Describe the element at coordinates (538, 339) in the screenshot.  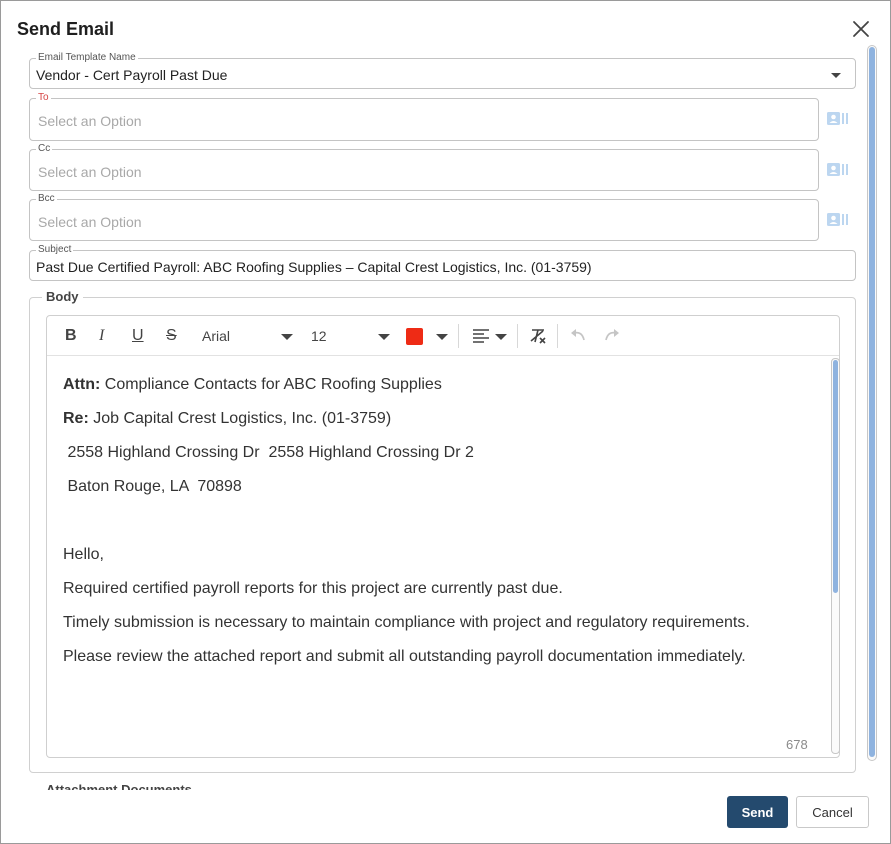
I see `clear-format-icon` at that location.